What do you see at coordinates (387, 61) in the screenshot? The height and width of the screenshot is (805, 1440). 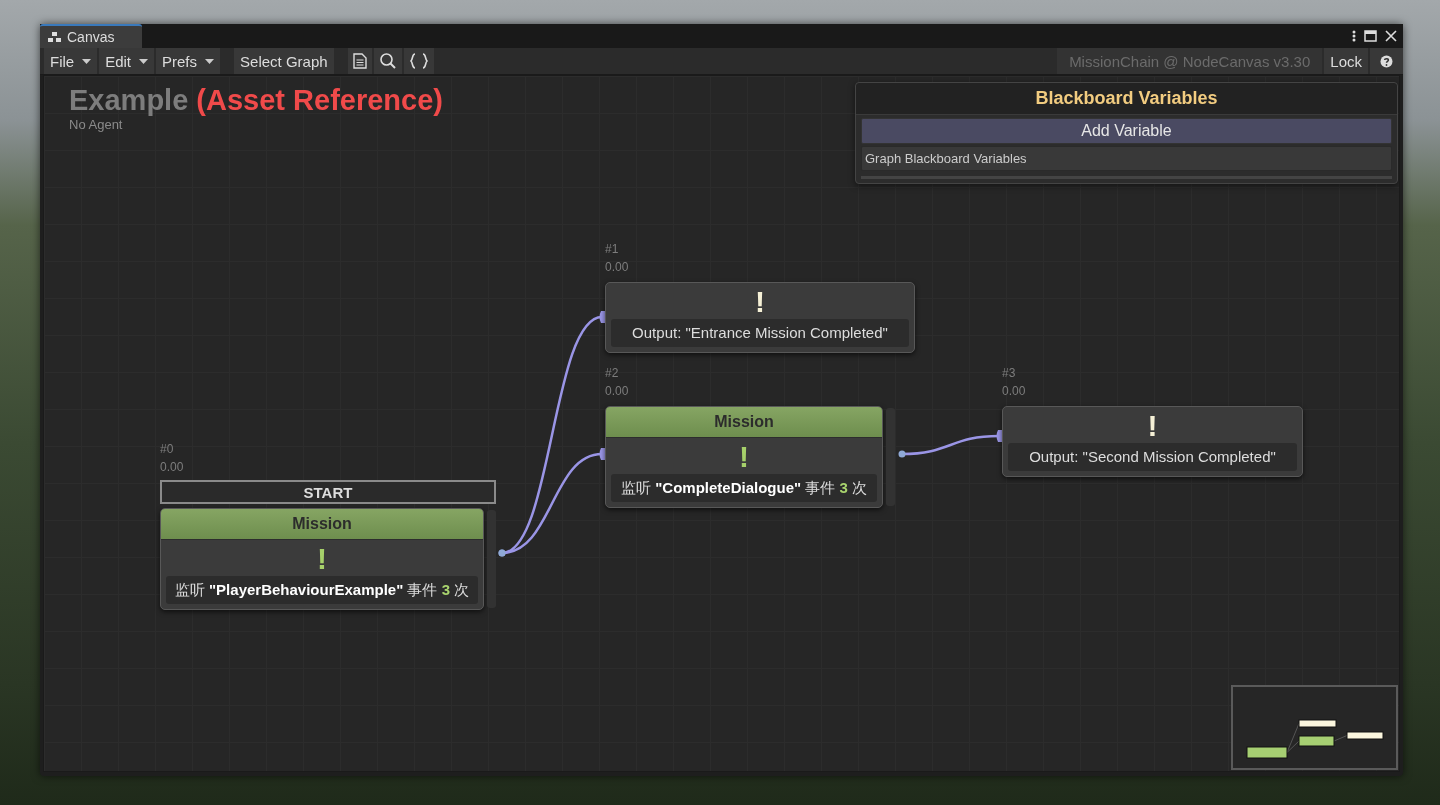 I see `search-icon` at bounding box center [387, 61].